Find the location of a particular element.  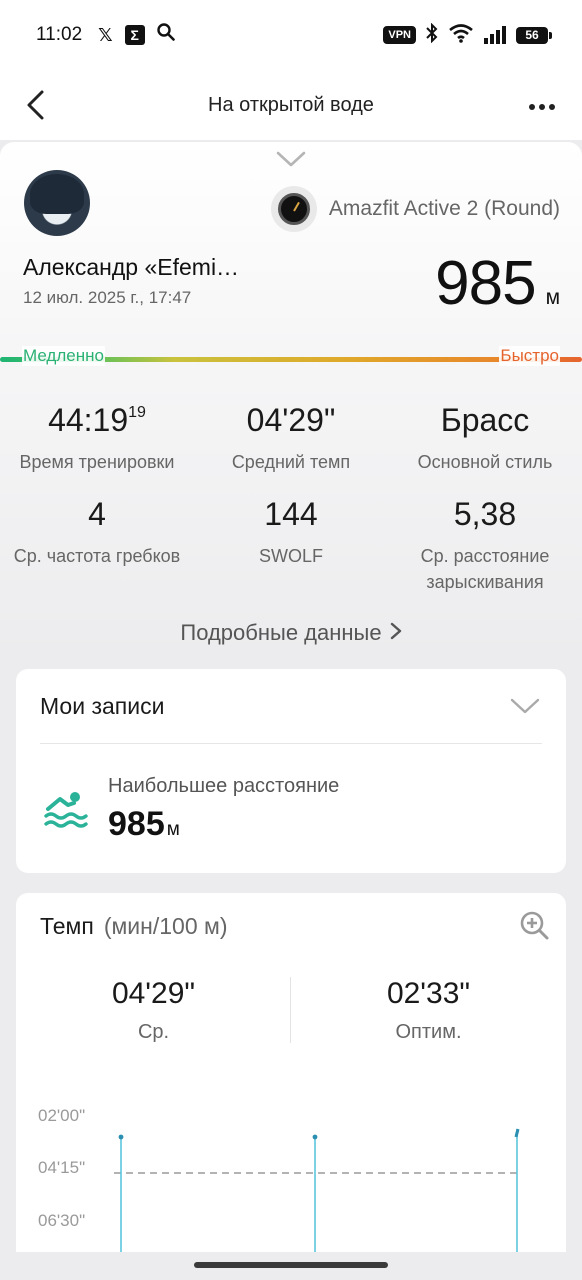

device-info: Amazfit Active 2 (Round) is located at coordinates (415, 209).